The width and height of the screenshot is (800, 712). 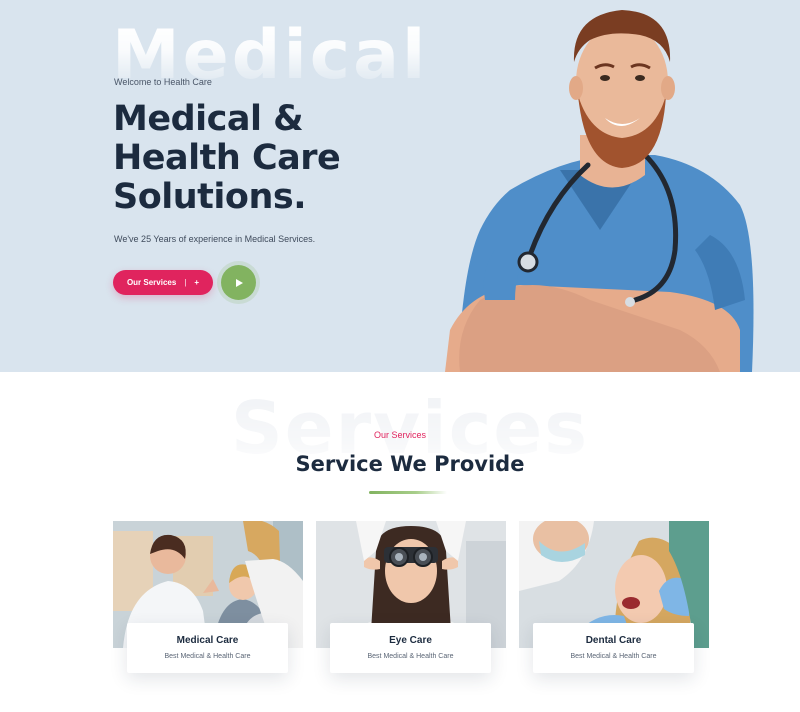 I want to click on title-divider, so click(x=408, y=492).